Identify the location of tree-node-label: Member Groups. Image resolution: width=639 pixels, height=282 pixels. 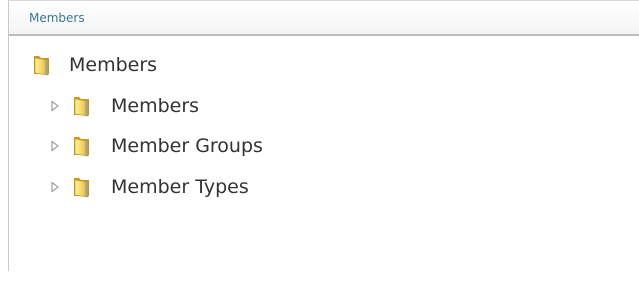
(187, 146).